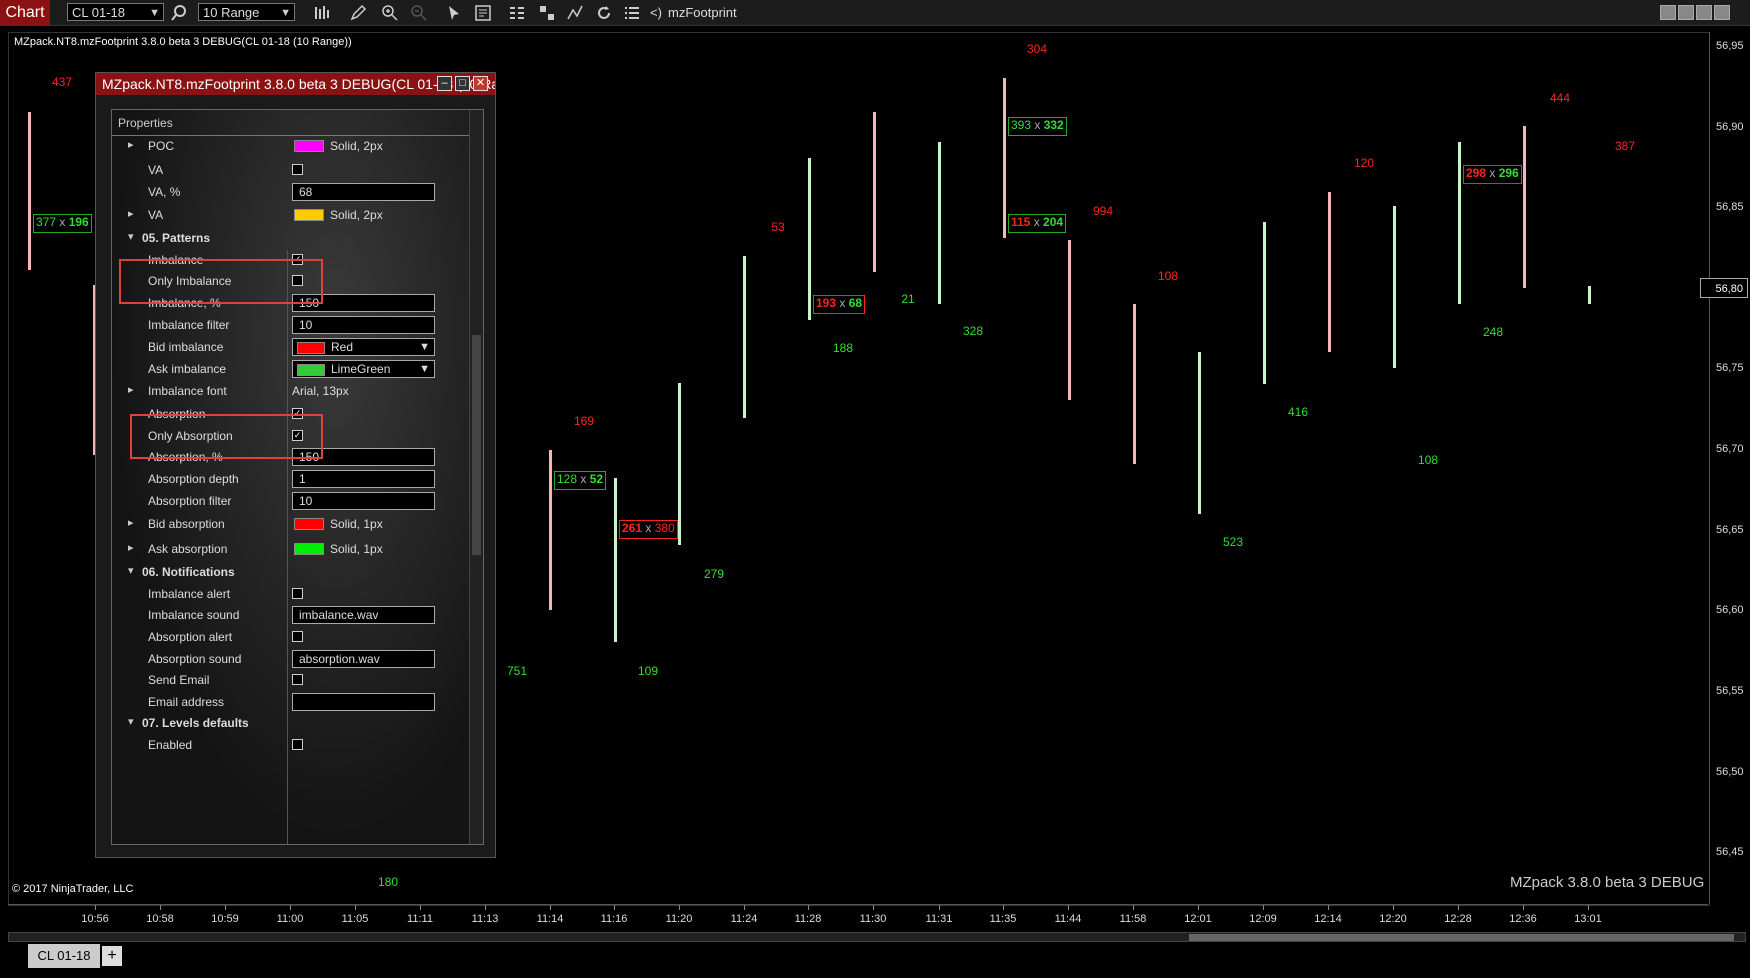  I want to click on imbalance-sound-input: imbalance.wav, so click(363, 615).